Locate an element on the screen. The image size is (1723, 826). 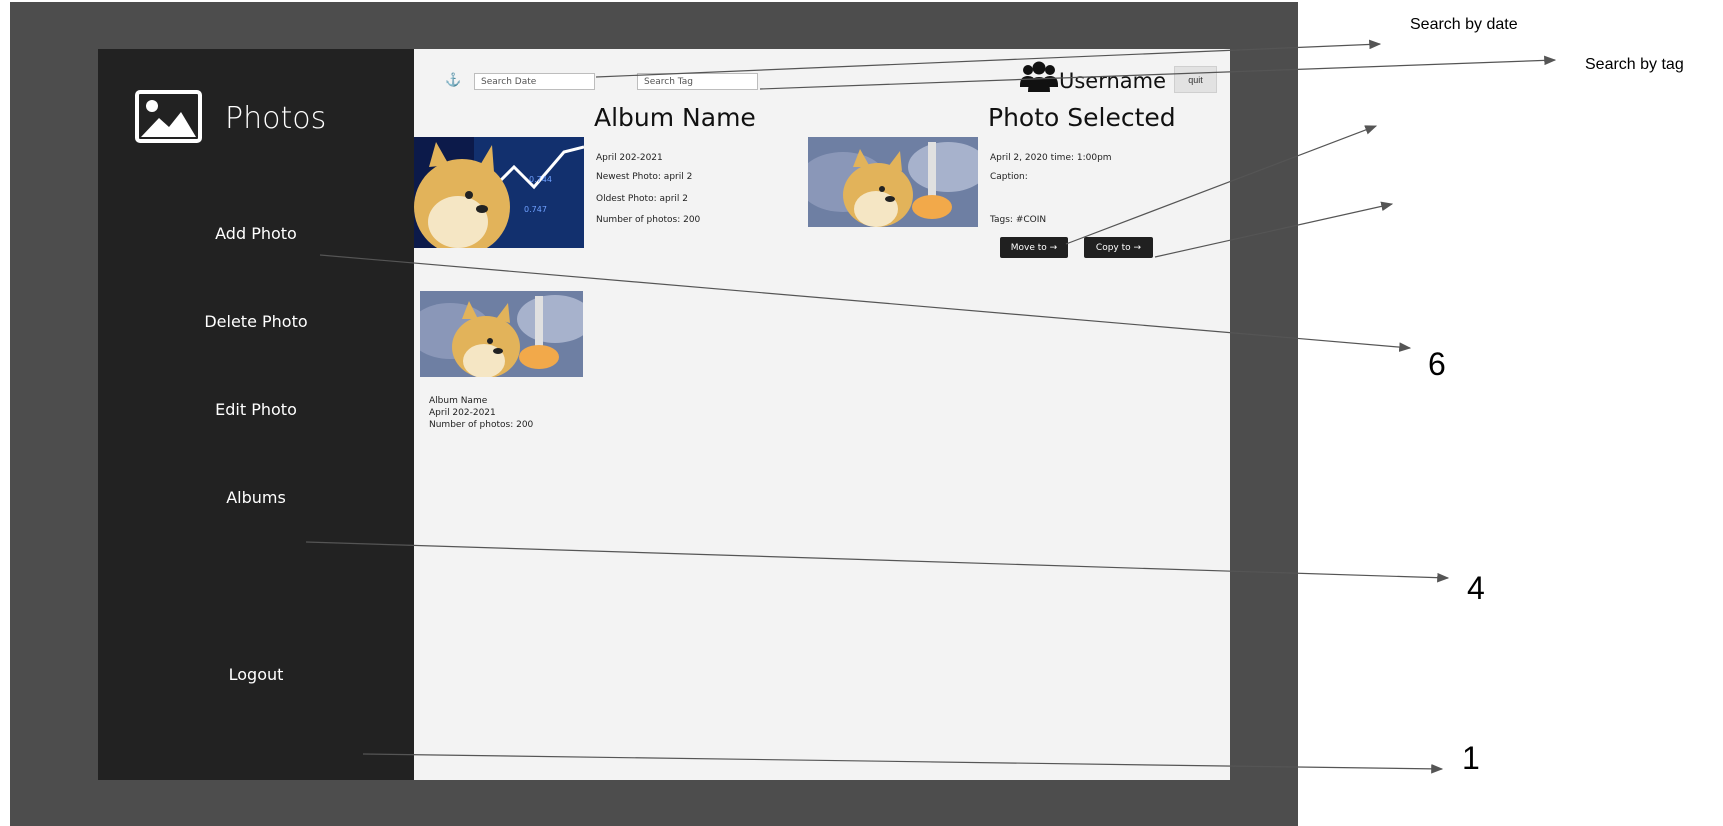
photo-selected-title: Photo Selected is located at coordinates (1082, 117).